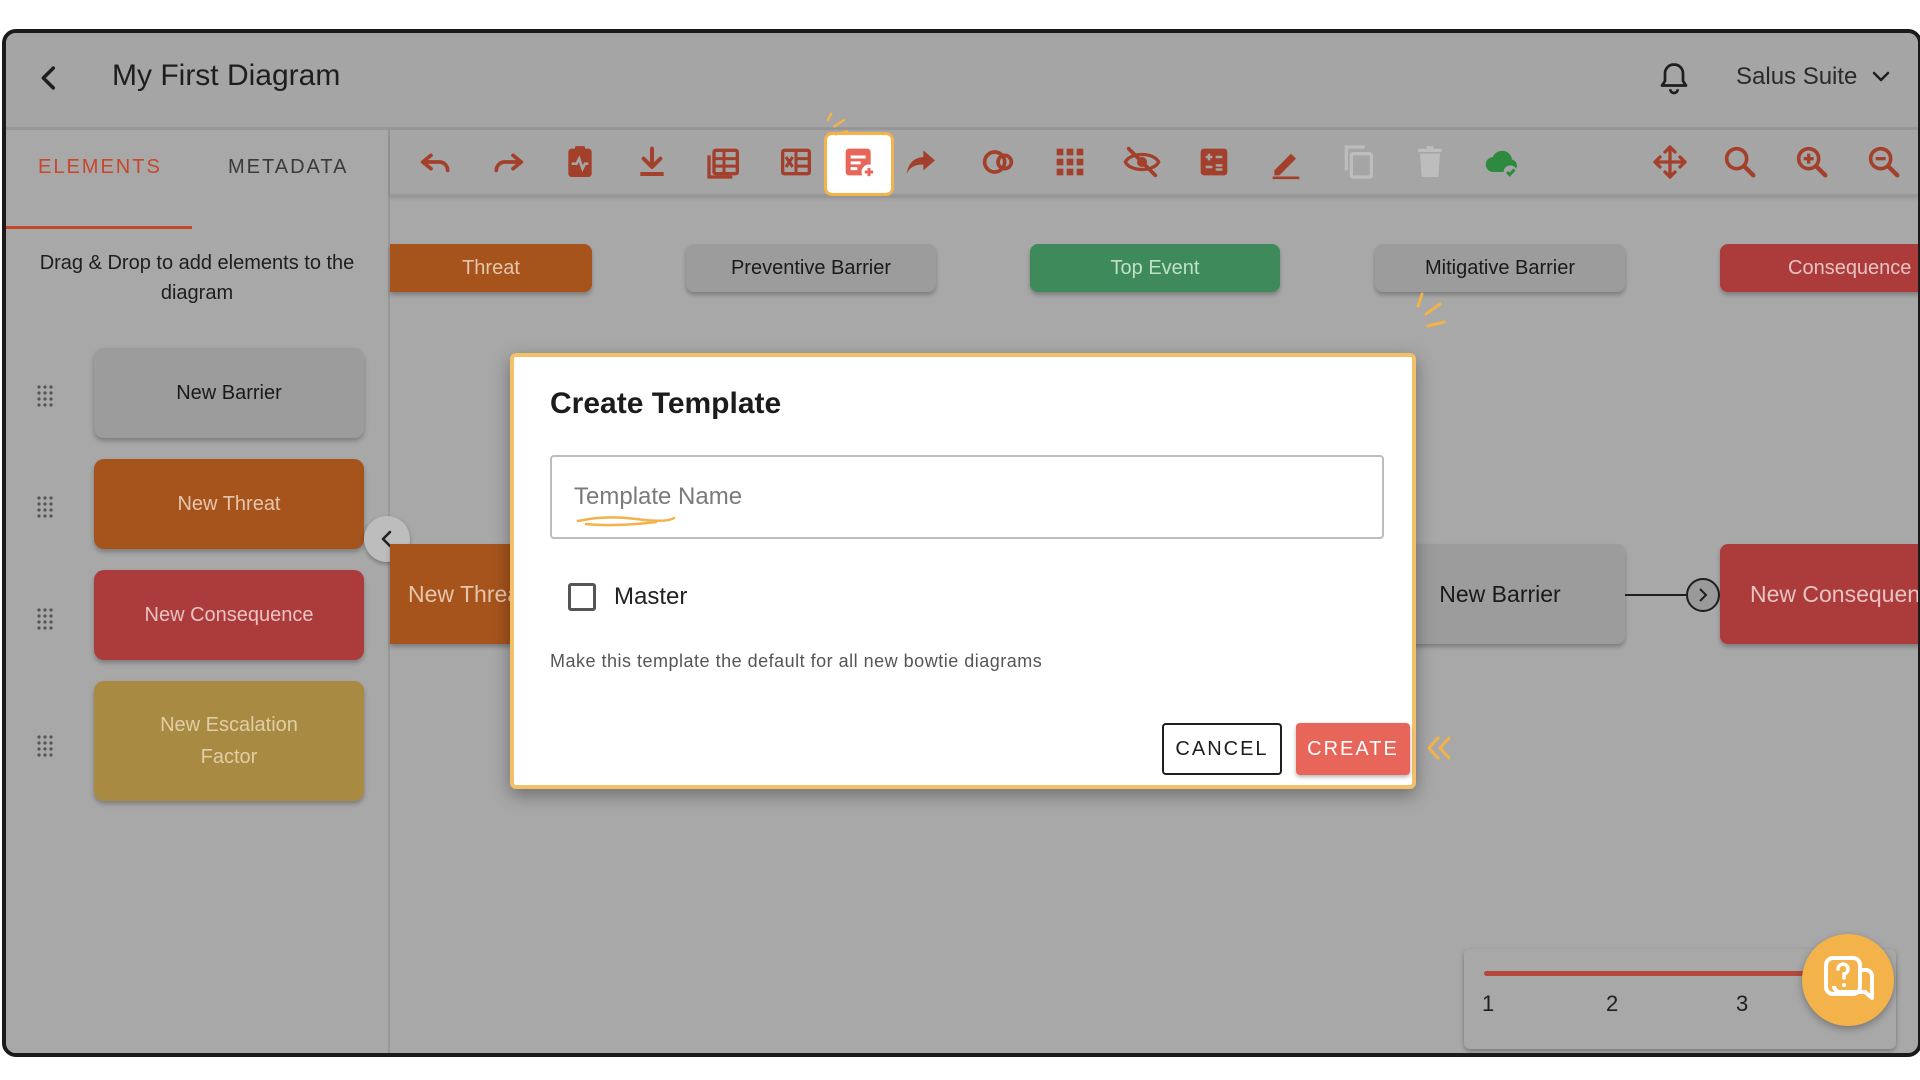 The image size is (1920, 1080). Describe the element at coordinates (1672, 595) in the screenshot. I see `connector-line` at that location.